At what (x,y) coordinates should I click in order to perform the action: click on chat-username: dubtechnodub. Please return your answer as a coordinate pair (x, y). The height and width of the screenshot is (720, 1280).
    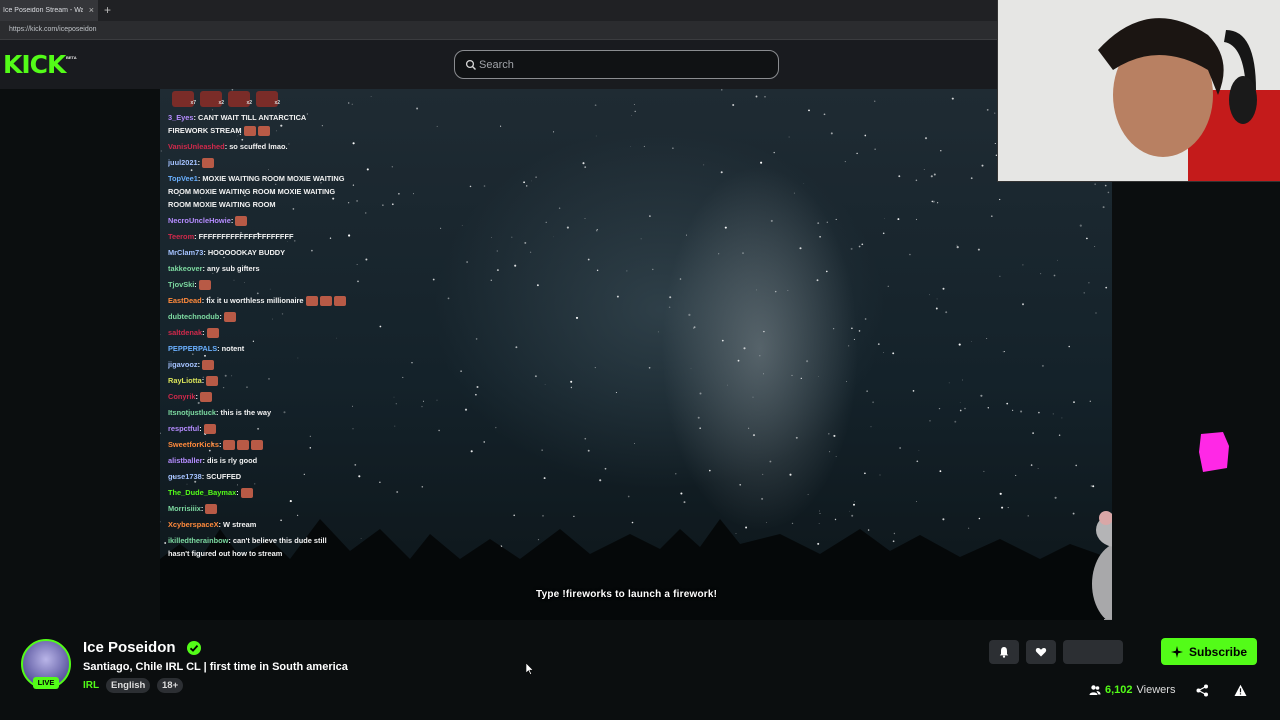
    Looking at the image, I should click on (193, 316).